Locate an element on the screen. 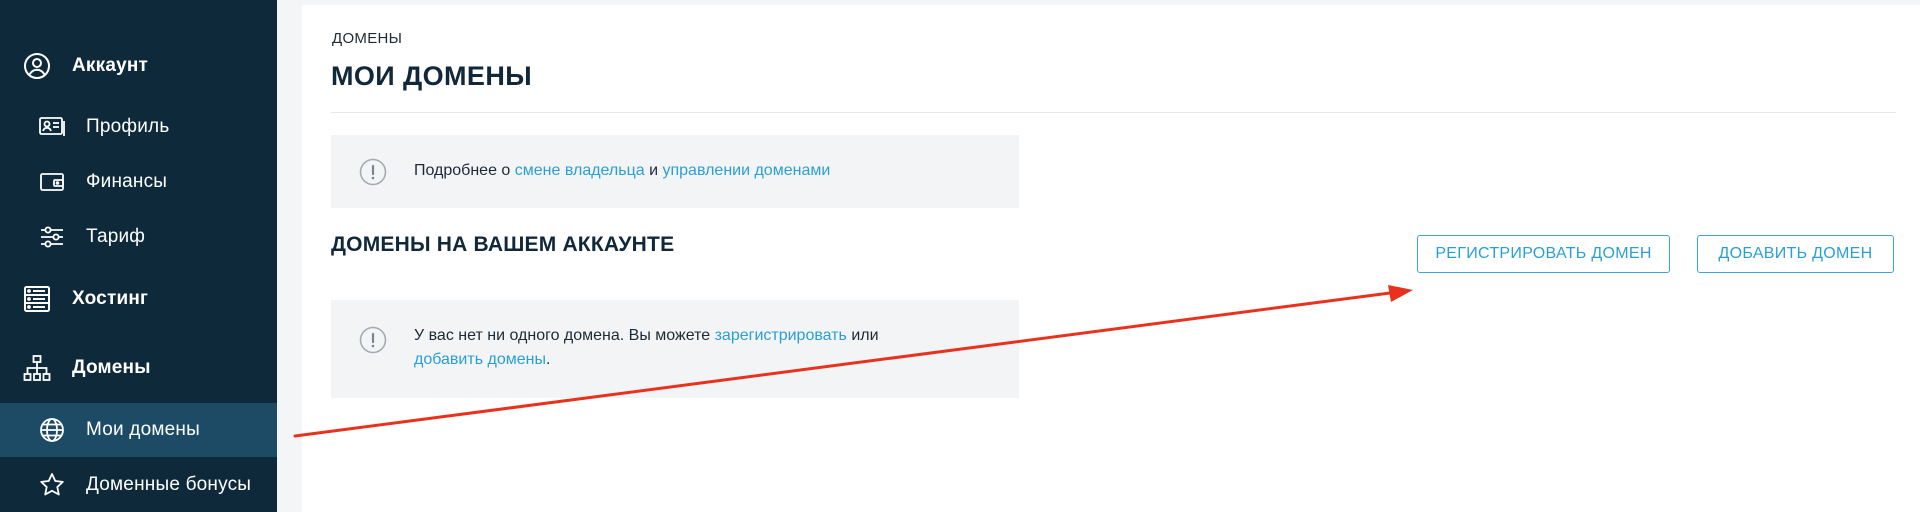 The image size is (1920, 512). sidebar-item-profile: Профиль is located at coordinates (138, 127).